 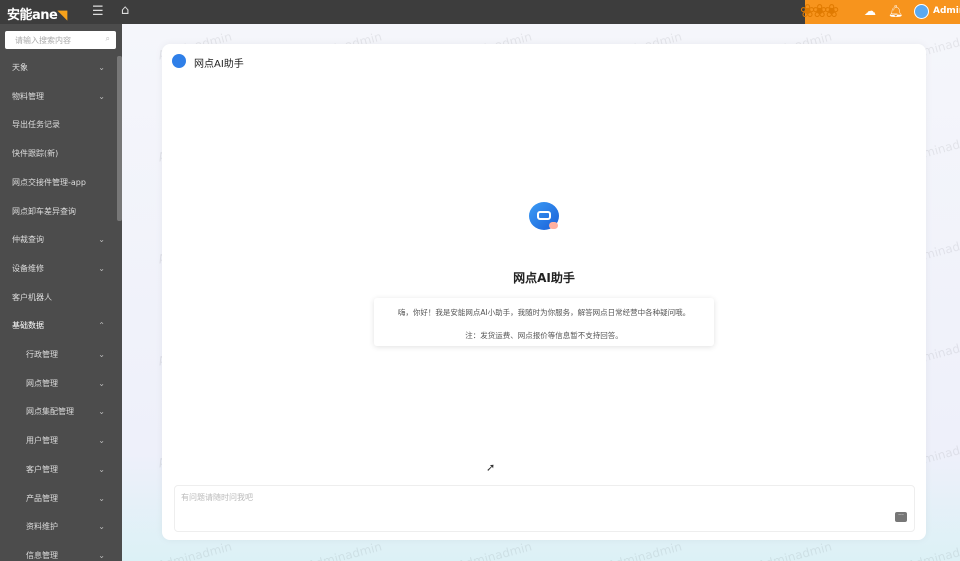 What do you see at coordinates (946, 11) in the screenshot?
I see `user-name: Admin` at bounding box center [946, 11].